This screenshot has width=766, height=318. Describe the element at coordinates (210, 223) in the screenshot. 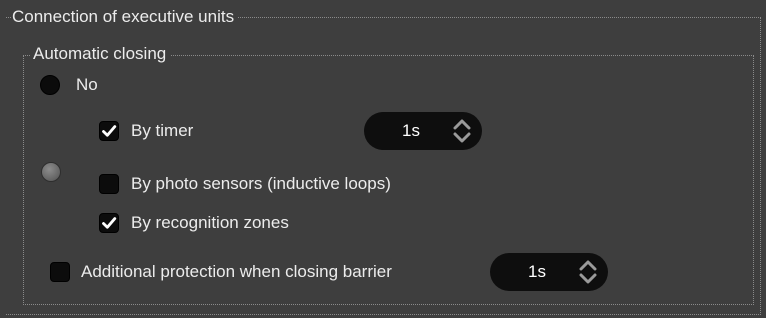

I see `by-recognition-zones-label: By recognition zones` at that location.